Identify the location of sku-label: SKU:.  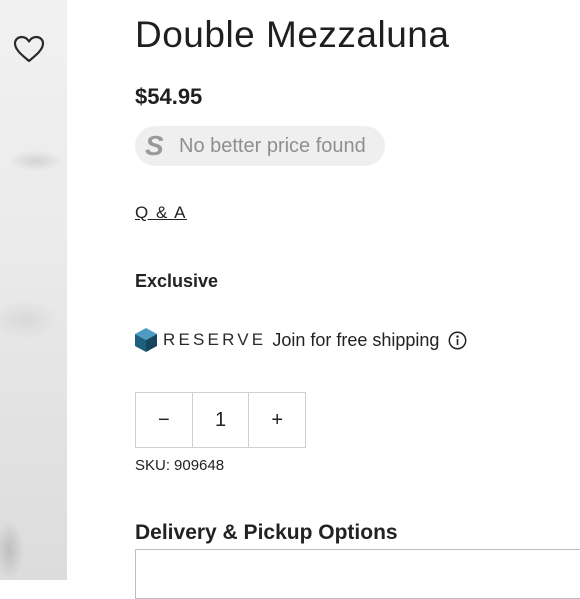
(153, 465).